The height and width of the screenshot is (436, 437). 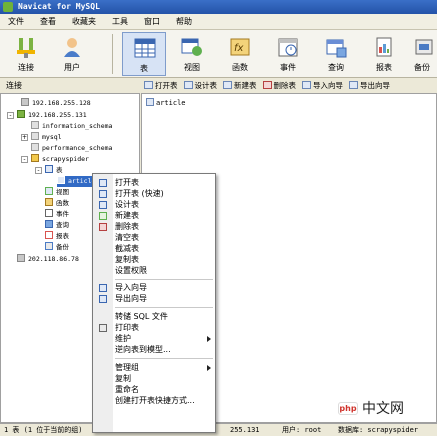 I want to click on toolbar-event-button: 事件, so click(x=288, y=54).